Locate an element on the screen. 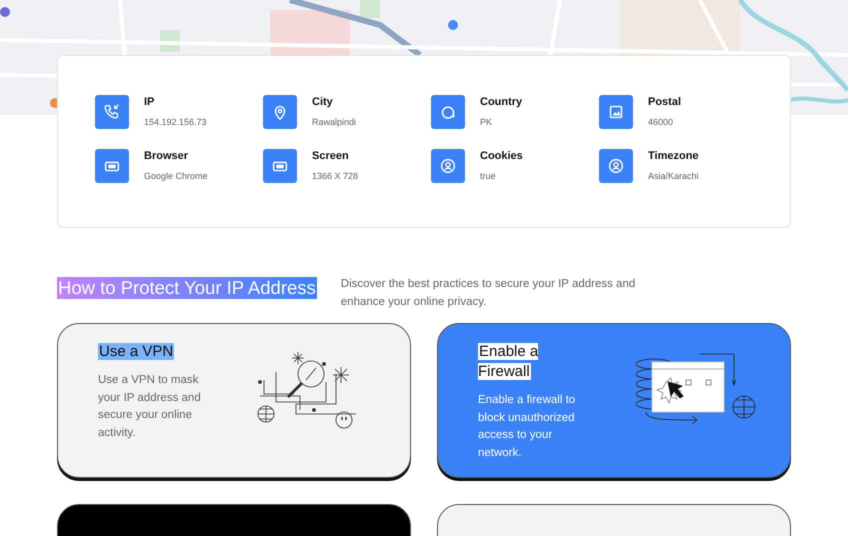 This screenshot has height=536, width=848. info-label: Cookies is located at coordinates (501, 156).